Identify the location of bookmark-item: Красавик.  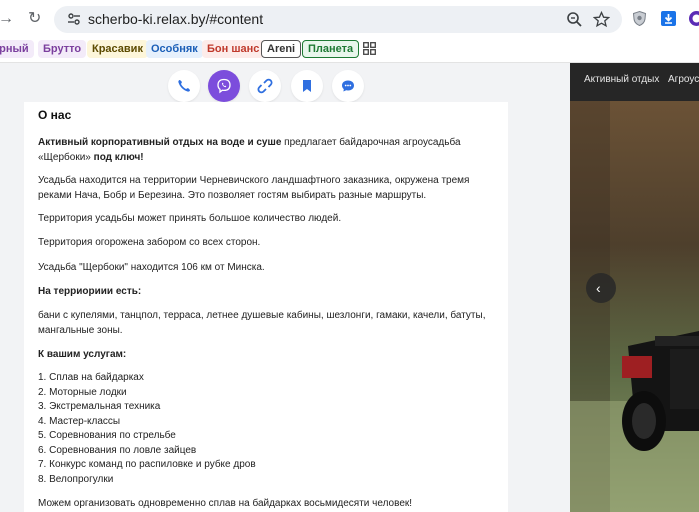
(117, 49).